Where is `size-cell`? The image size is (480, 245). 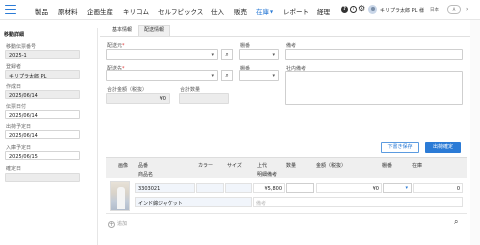 size-cell is located at coordinates (238, 188).